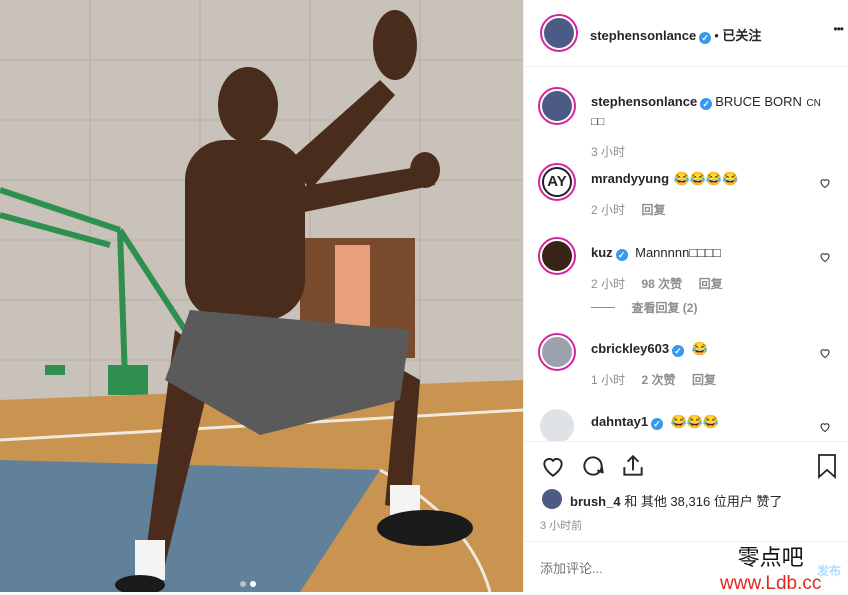 The height and width of the screenshot is (595, 848). What do you see at coordinates (595, 501) in the screenshot?
I see `liked-by-username: brush_4` at bounding box center [595, 501].